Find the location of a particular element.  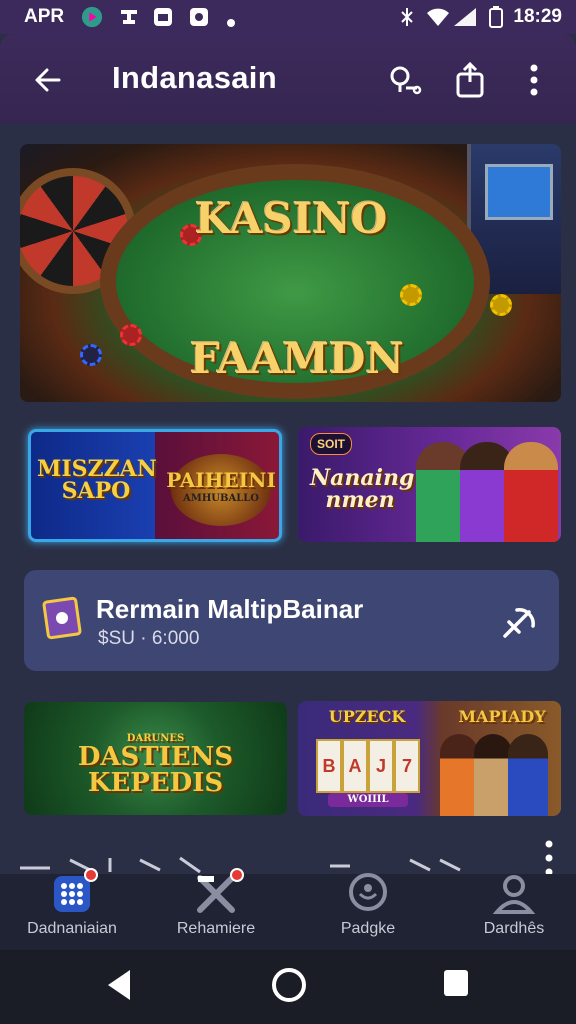

game-card-right-text: PAIHEINI is located at coordinates (221, 480).